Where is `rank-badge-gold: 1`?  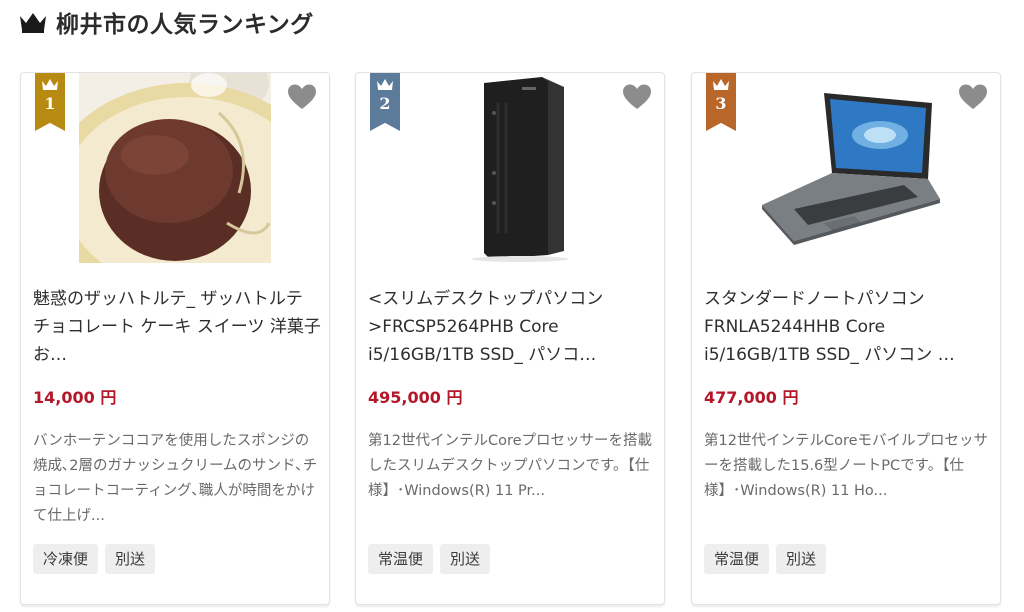 rank-badge-gold: 1 is located at coordinates (50, 102).